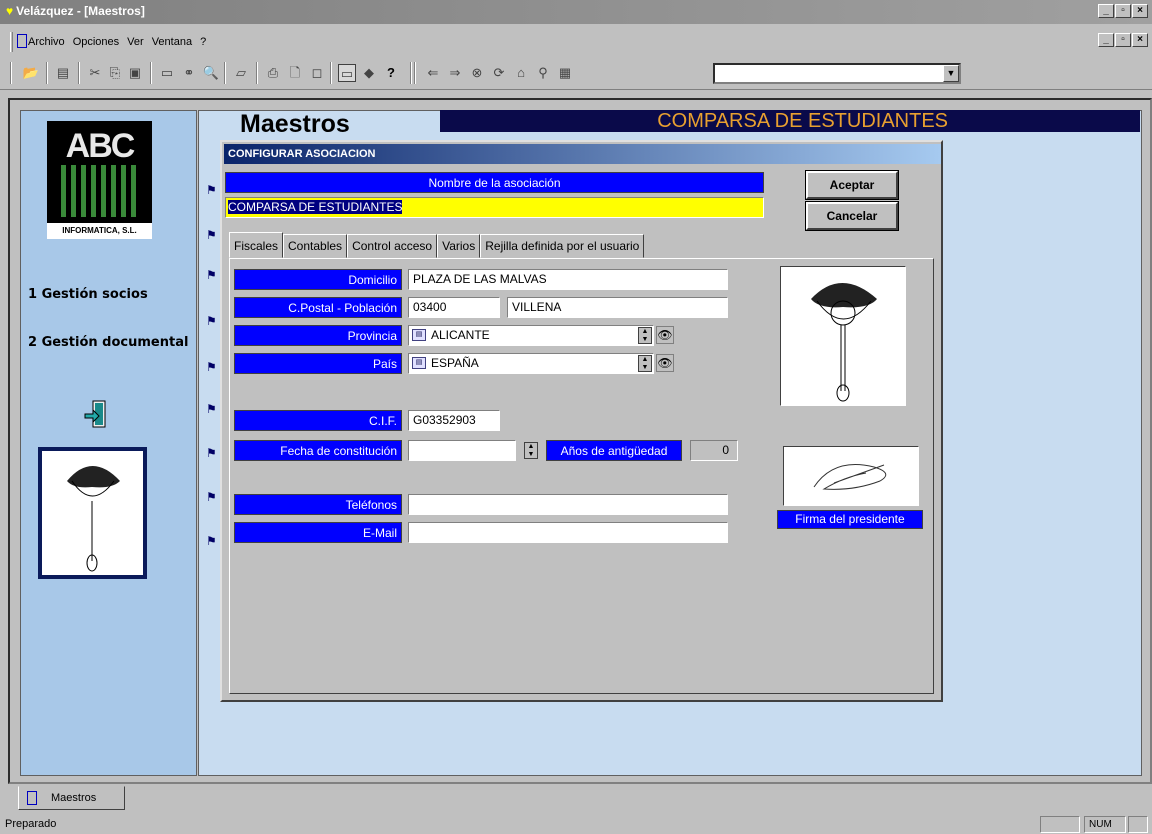  Describe the element at coordinates (1106, 11) in the screenshot. I see `minimize-button: _` at that location.